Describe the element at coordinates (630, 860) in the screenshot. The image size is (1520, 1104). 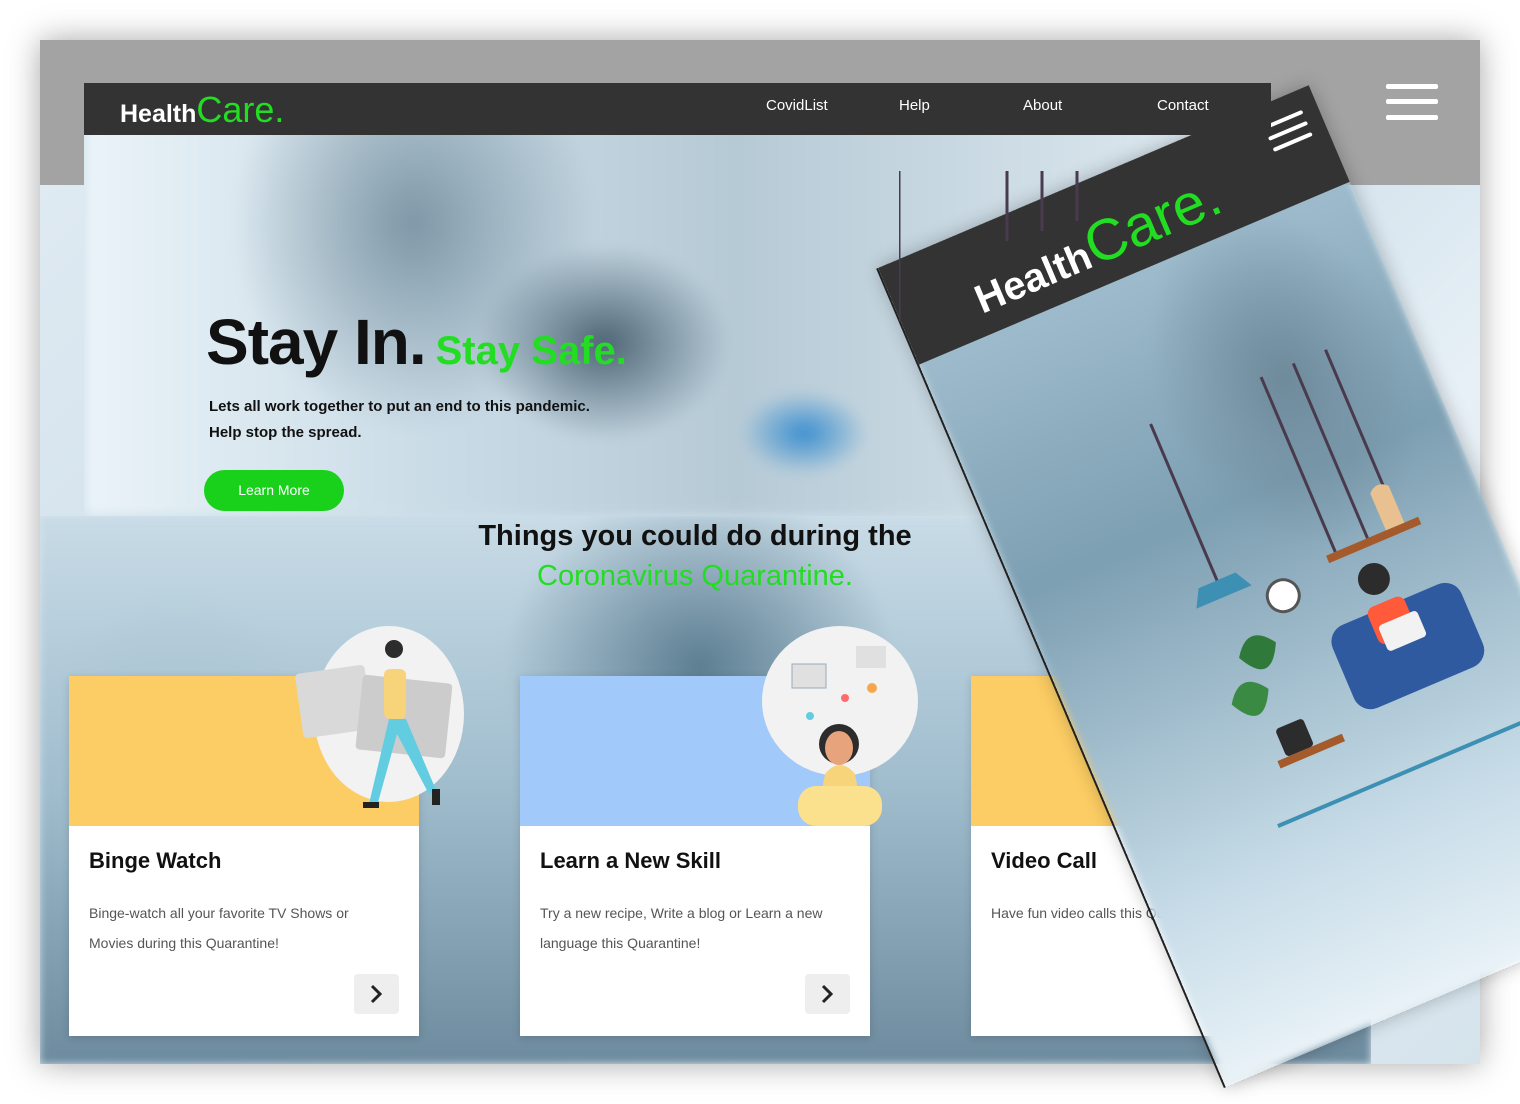
I see `card-title: Learn a New Skill` at that location.